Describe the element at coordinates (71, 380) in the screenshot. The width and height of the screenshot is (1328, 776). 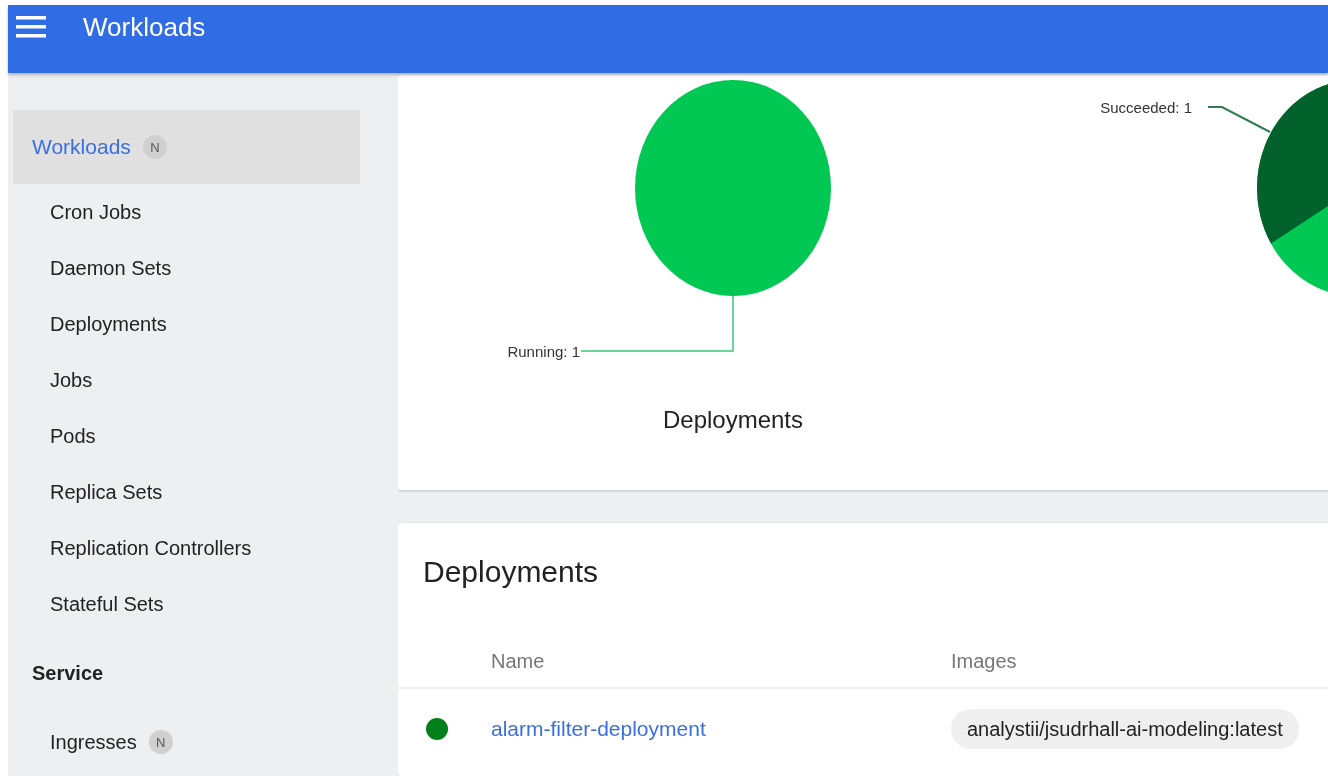
I see `sidebar-label: Jobs` at that location.